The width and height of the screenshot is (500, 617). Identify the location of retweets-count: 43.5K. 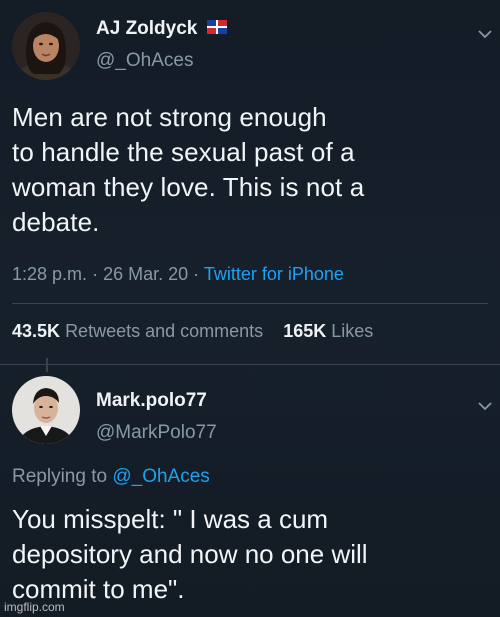
(36, 331).